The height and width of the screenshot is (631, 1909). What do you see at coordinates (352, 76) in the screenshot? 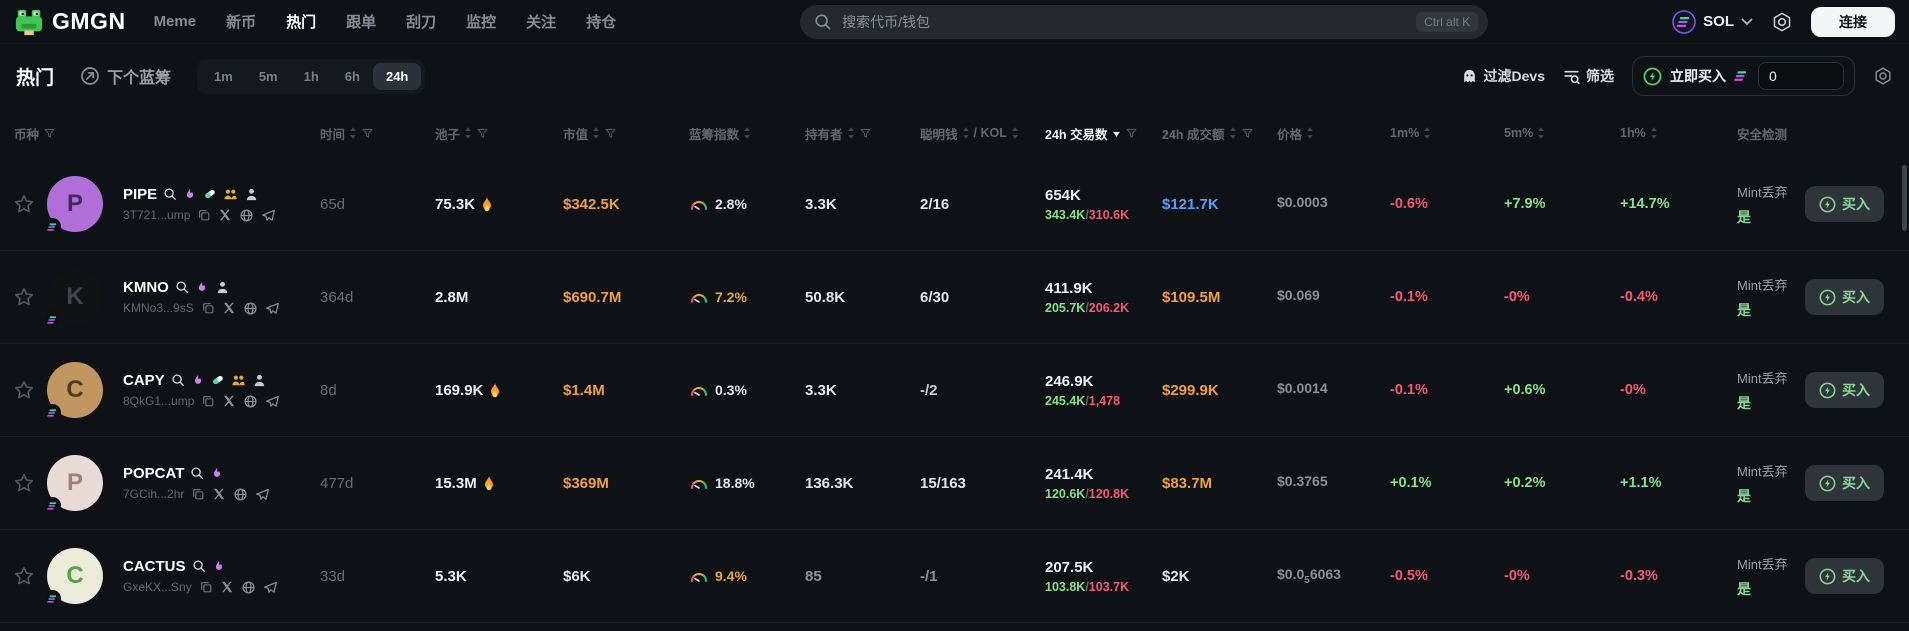
I see `timeframe-6h: 6h` at bounding box center [352, 76].